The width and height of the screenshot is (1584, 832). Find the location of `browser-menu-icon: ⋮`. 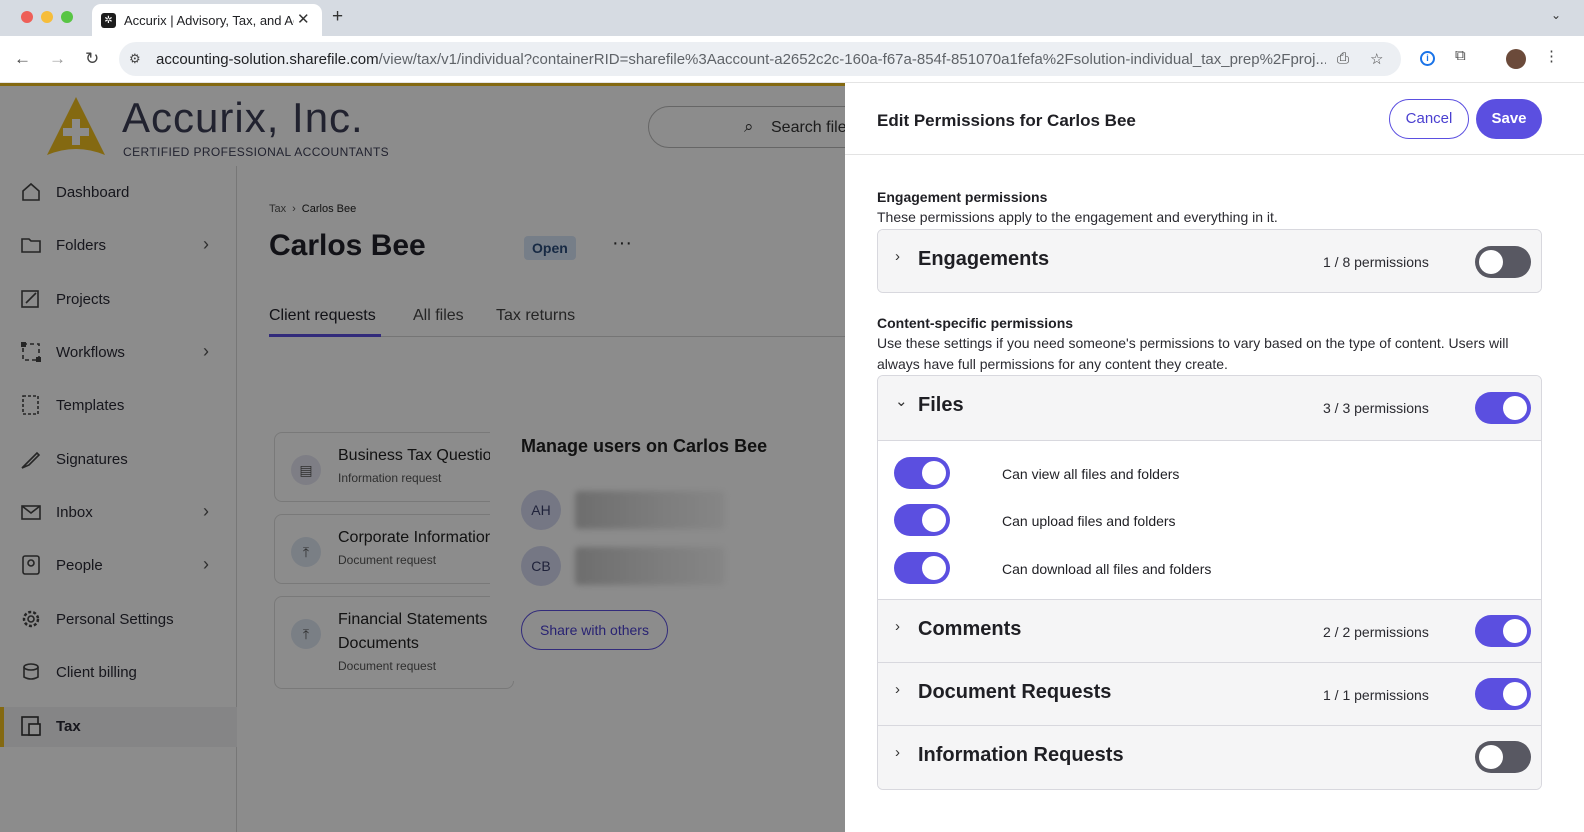

browser-menu-icon: ⋮ is located at coordinates (1551, 56).